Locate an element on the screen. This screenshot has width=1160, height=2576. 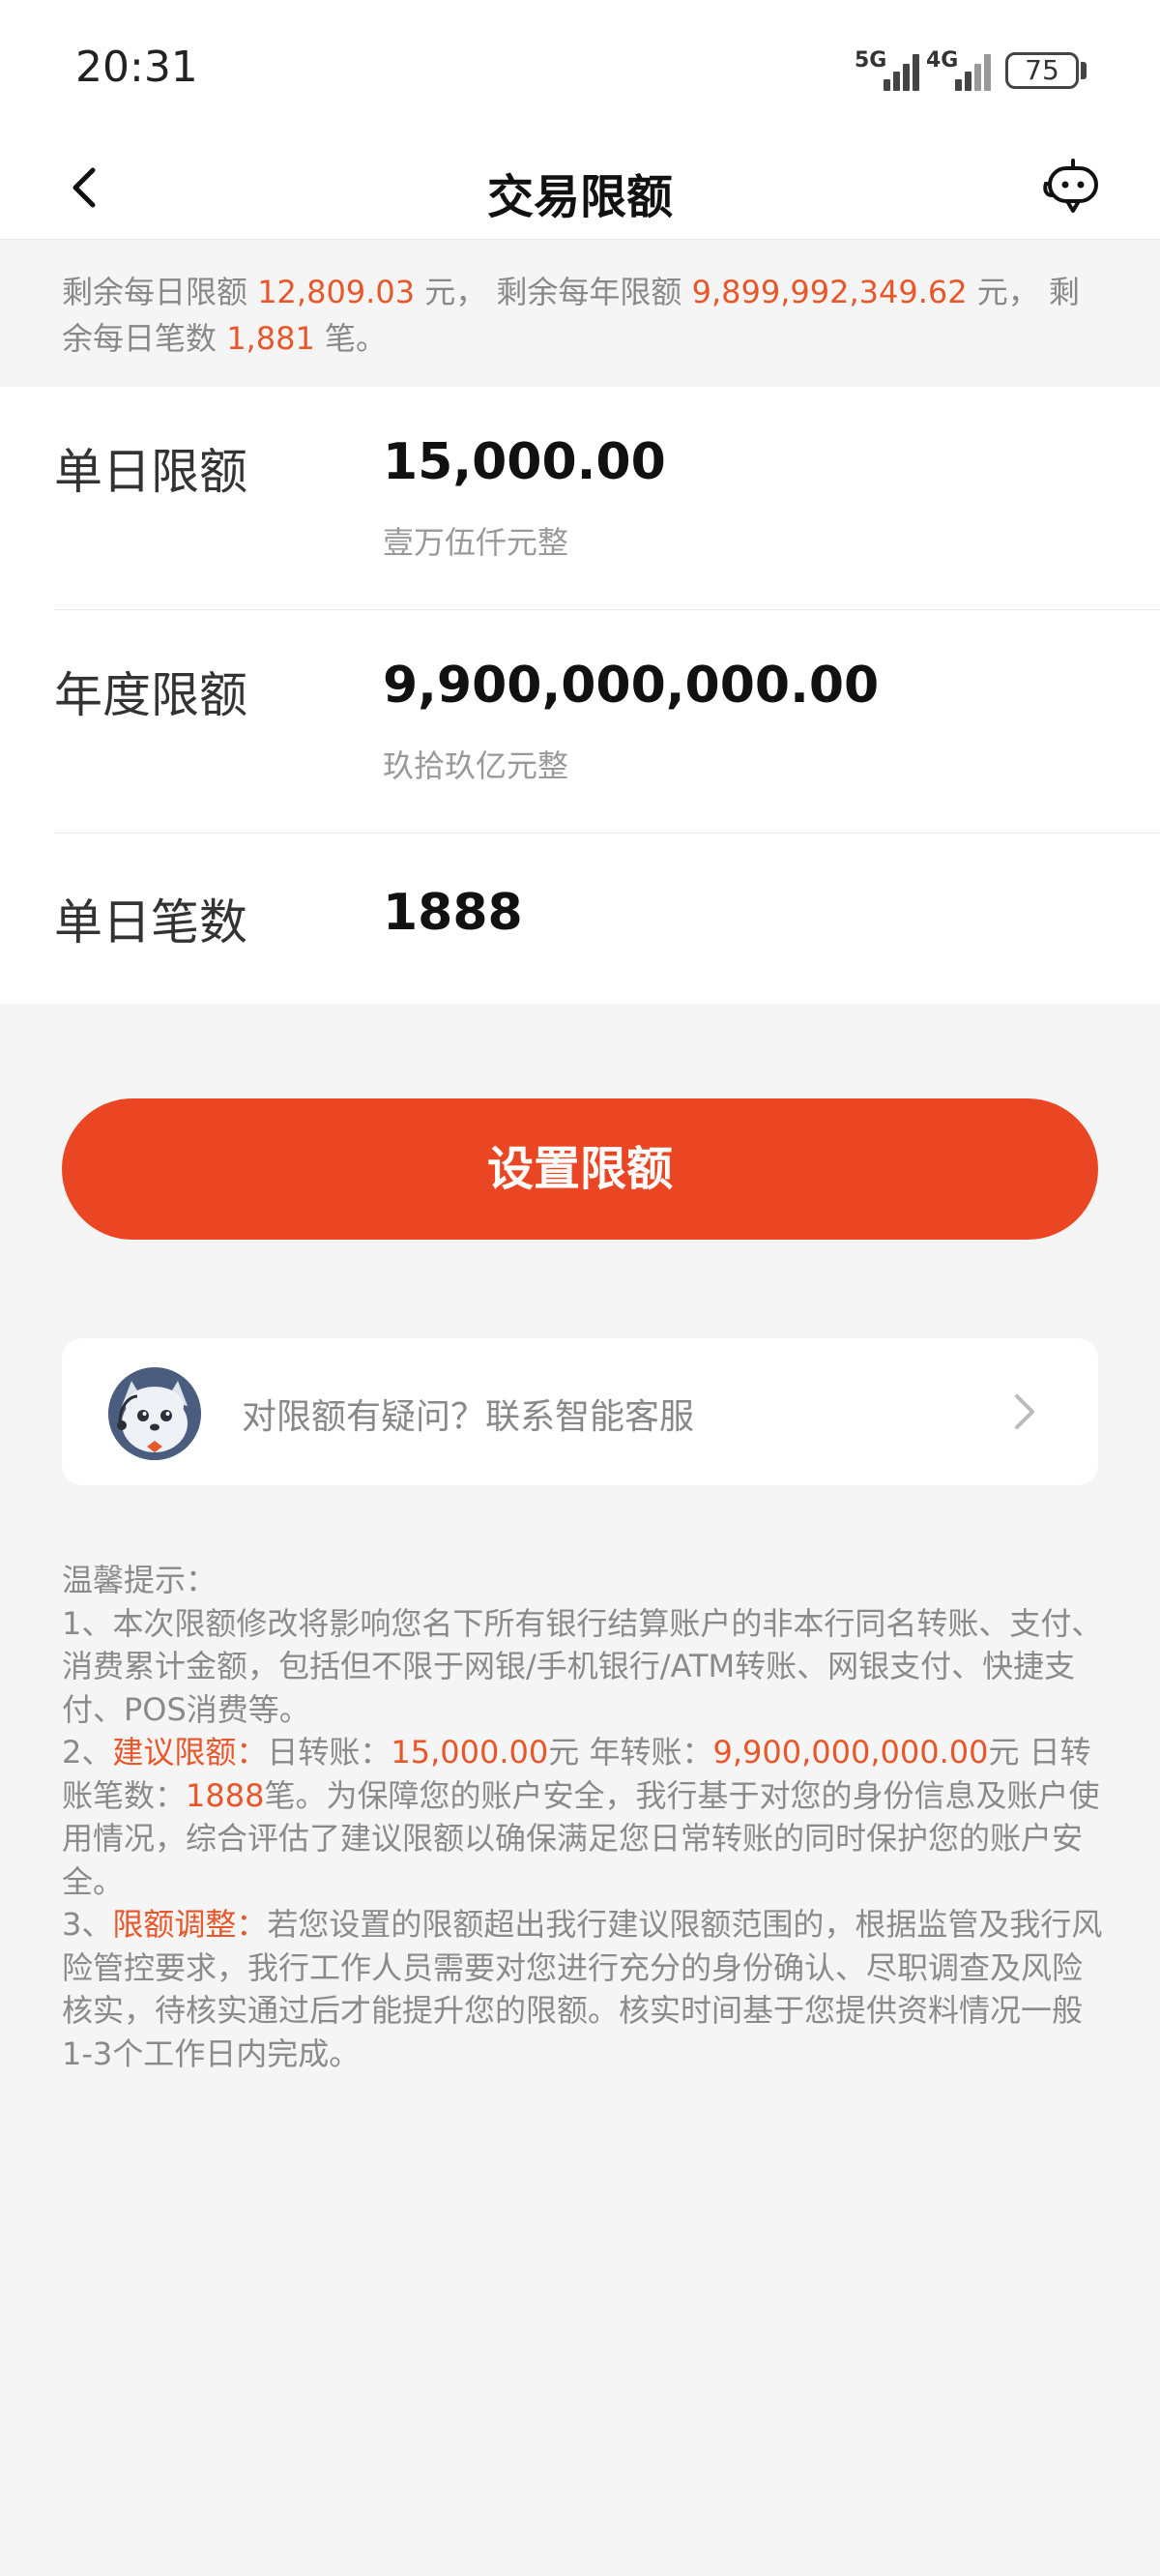
daily-limit-uppercase: 壹万伍仟元整 is located at coordinates (476, 542).